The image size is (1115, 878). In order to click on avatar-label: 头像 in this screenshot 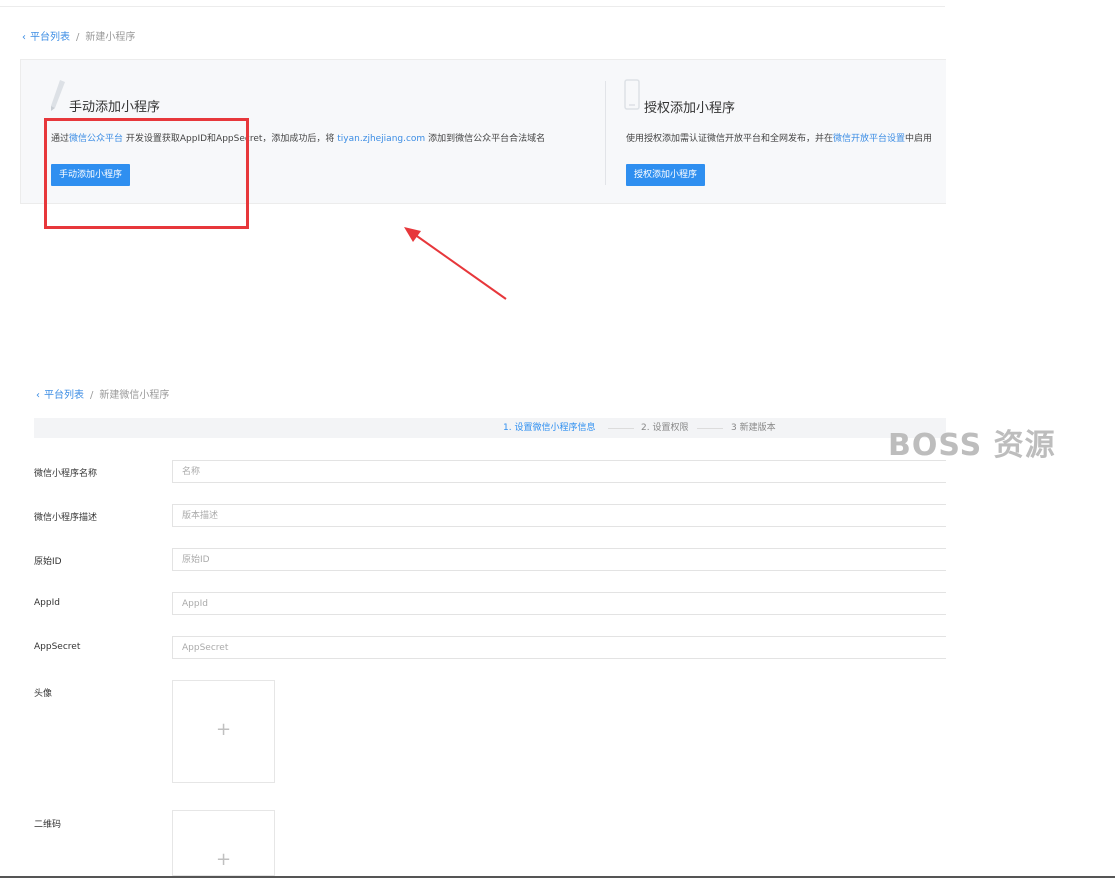, I will do `click(43, 694)`.